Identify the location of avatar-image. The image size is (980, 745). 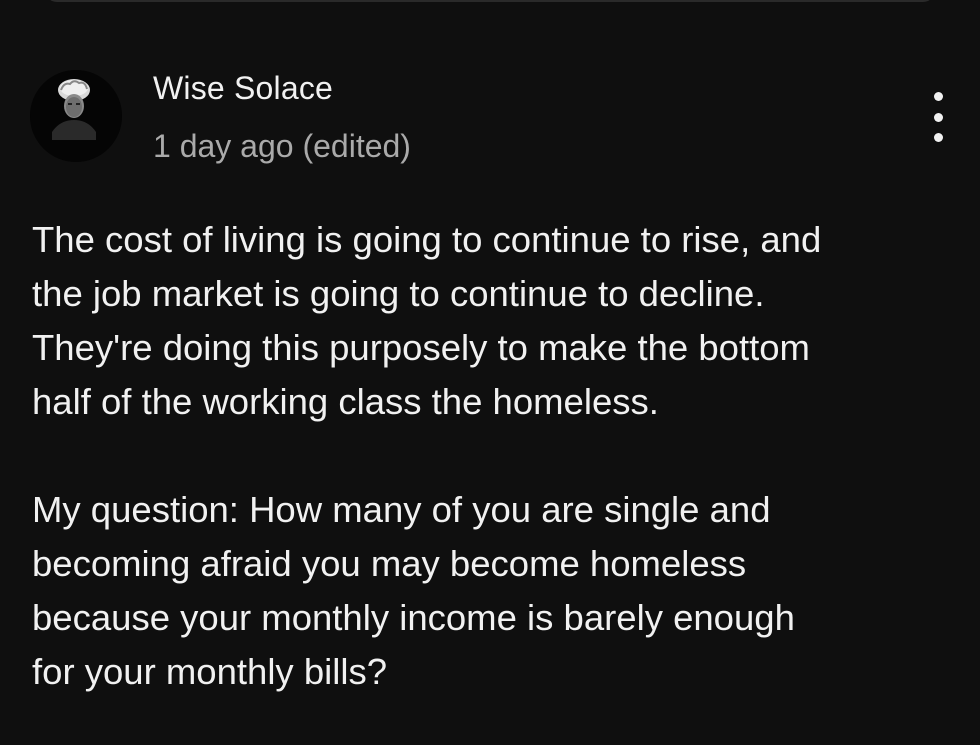
(76, 116).